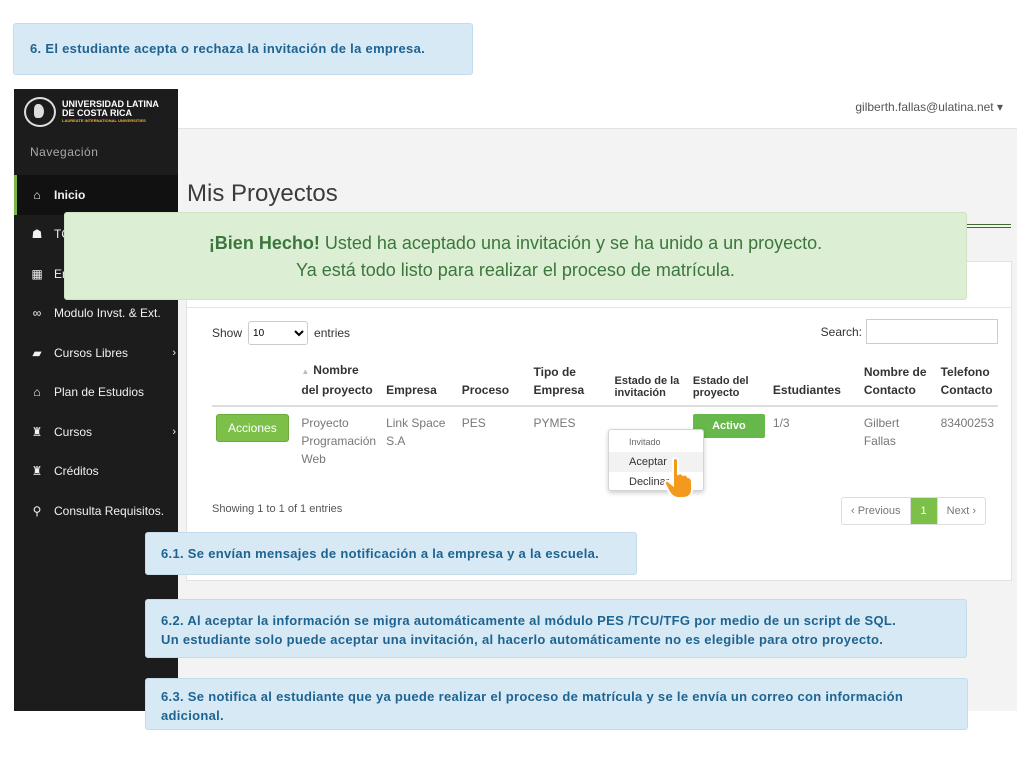 This screenshot has width=1024, height=768. I want to click on logo-line3: LAUREATE INTERNATIONAL UNIVERSITIES, so click(104, 120).